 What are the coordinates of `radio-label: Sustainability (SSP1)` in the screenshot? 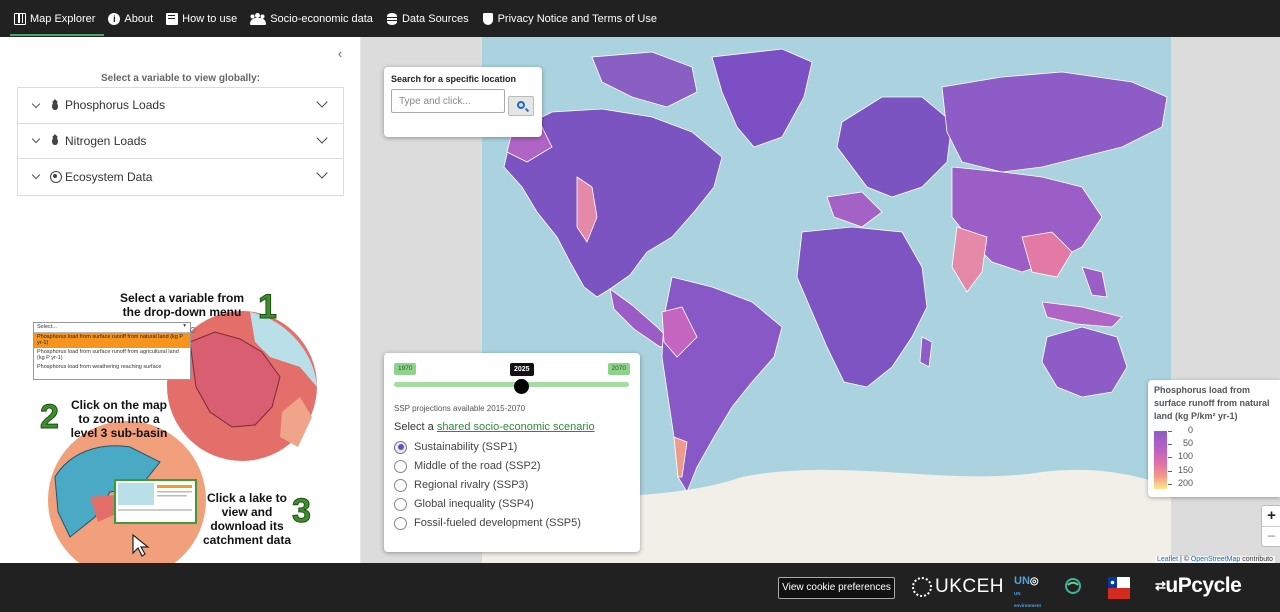 It's located at (466, 447).